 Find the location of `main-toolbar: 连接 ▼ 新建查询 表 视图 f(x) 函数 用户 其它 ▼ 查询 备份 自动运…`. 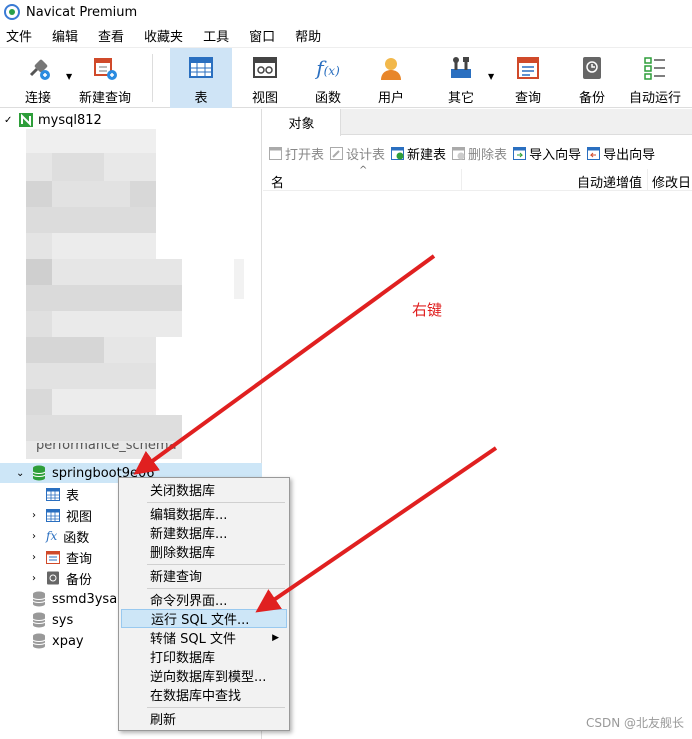

main-toolbar: 连接 ▼ 新建查询 表 视图 f(x) 函数 用户 其它 ▼ 查询 备份 自动运… is located at coordinates (346, 78).